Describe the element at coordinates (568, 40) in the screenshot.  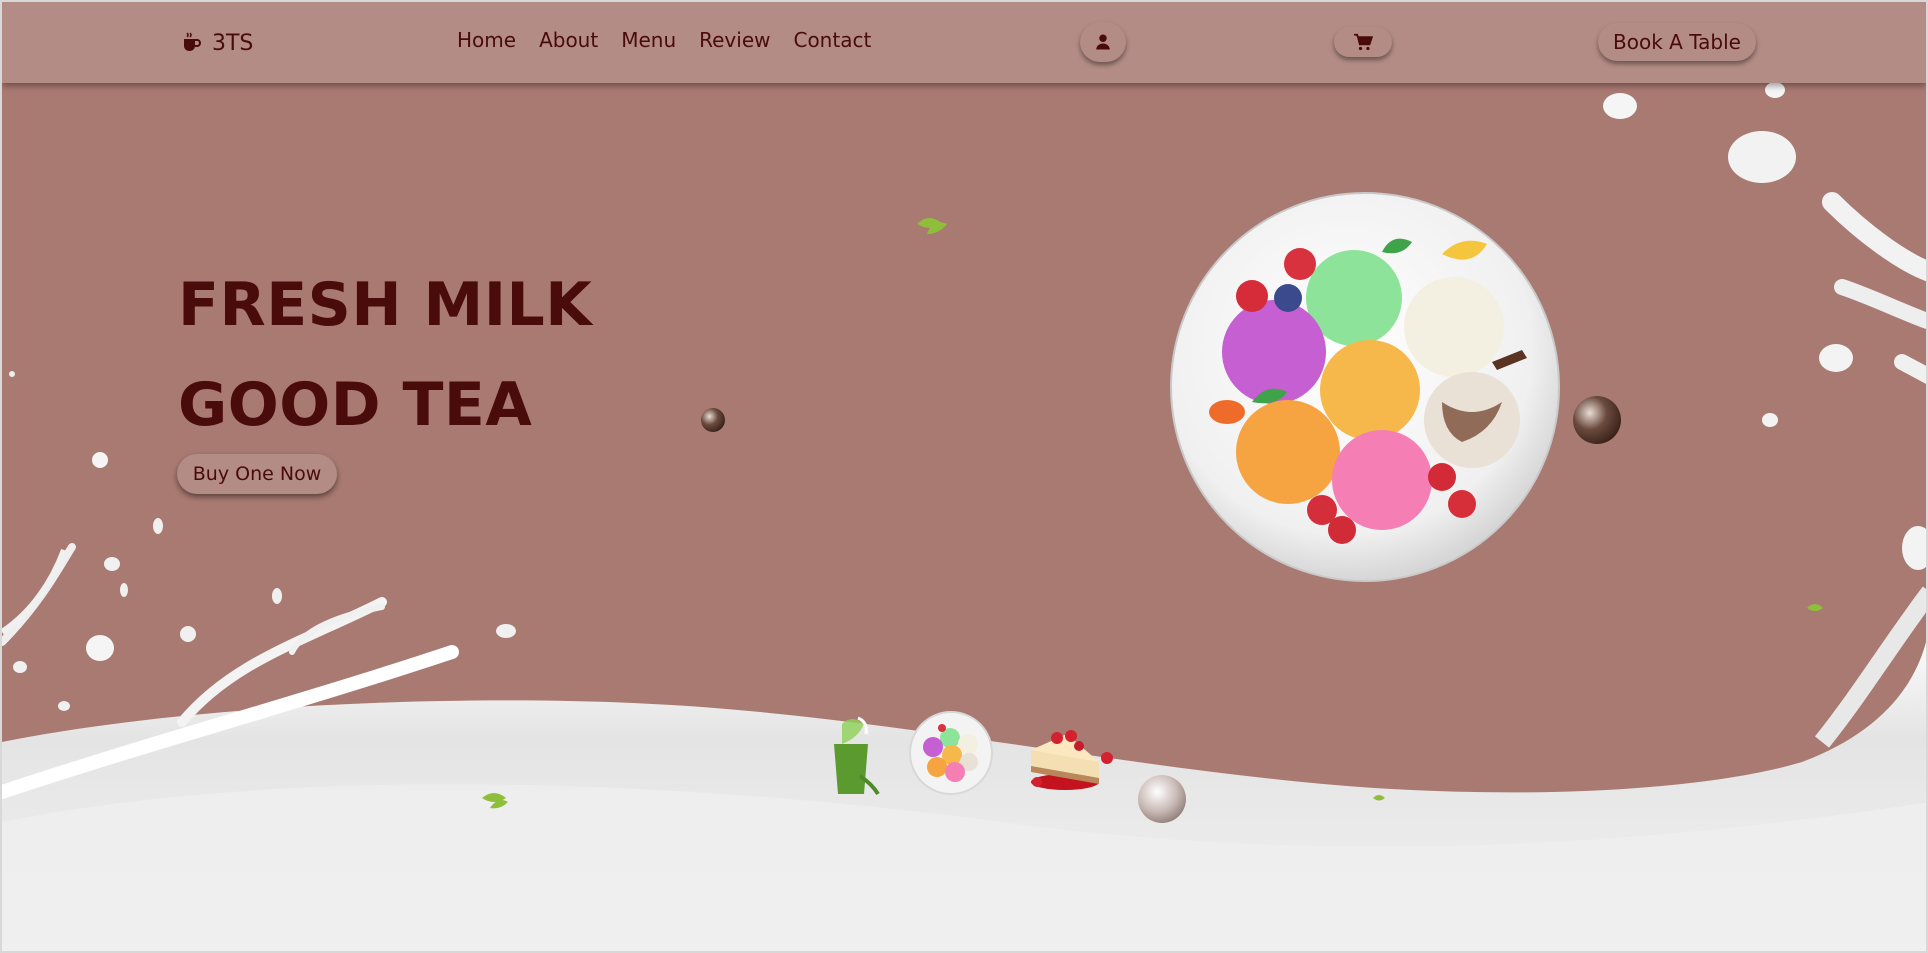
I see `nav-link-about: About` at that location.